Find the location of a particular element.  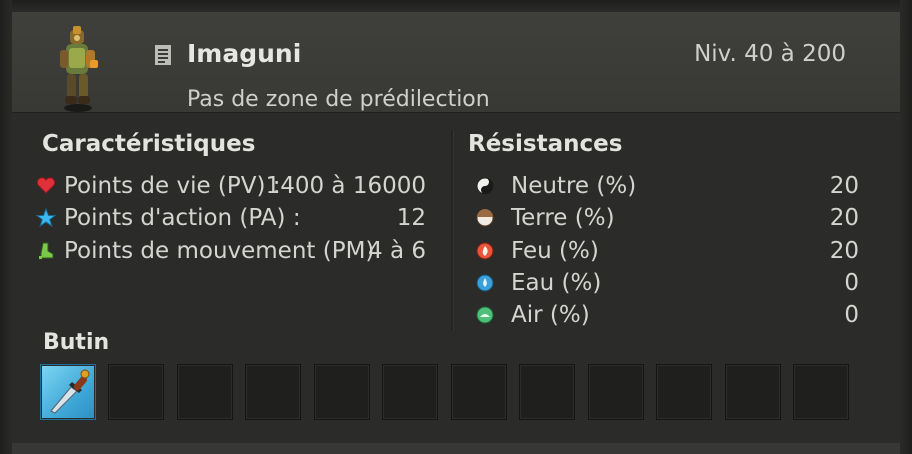

frame-border-left is located at coordinates (6, 227).